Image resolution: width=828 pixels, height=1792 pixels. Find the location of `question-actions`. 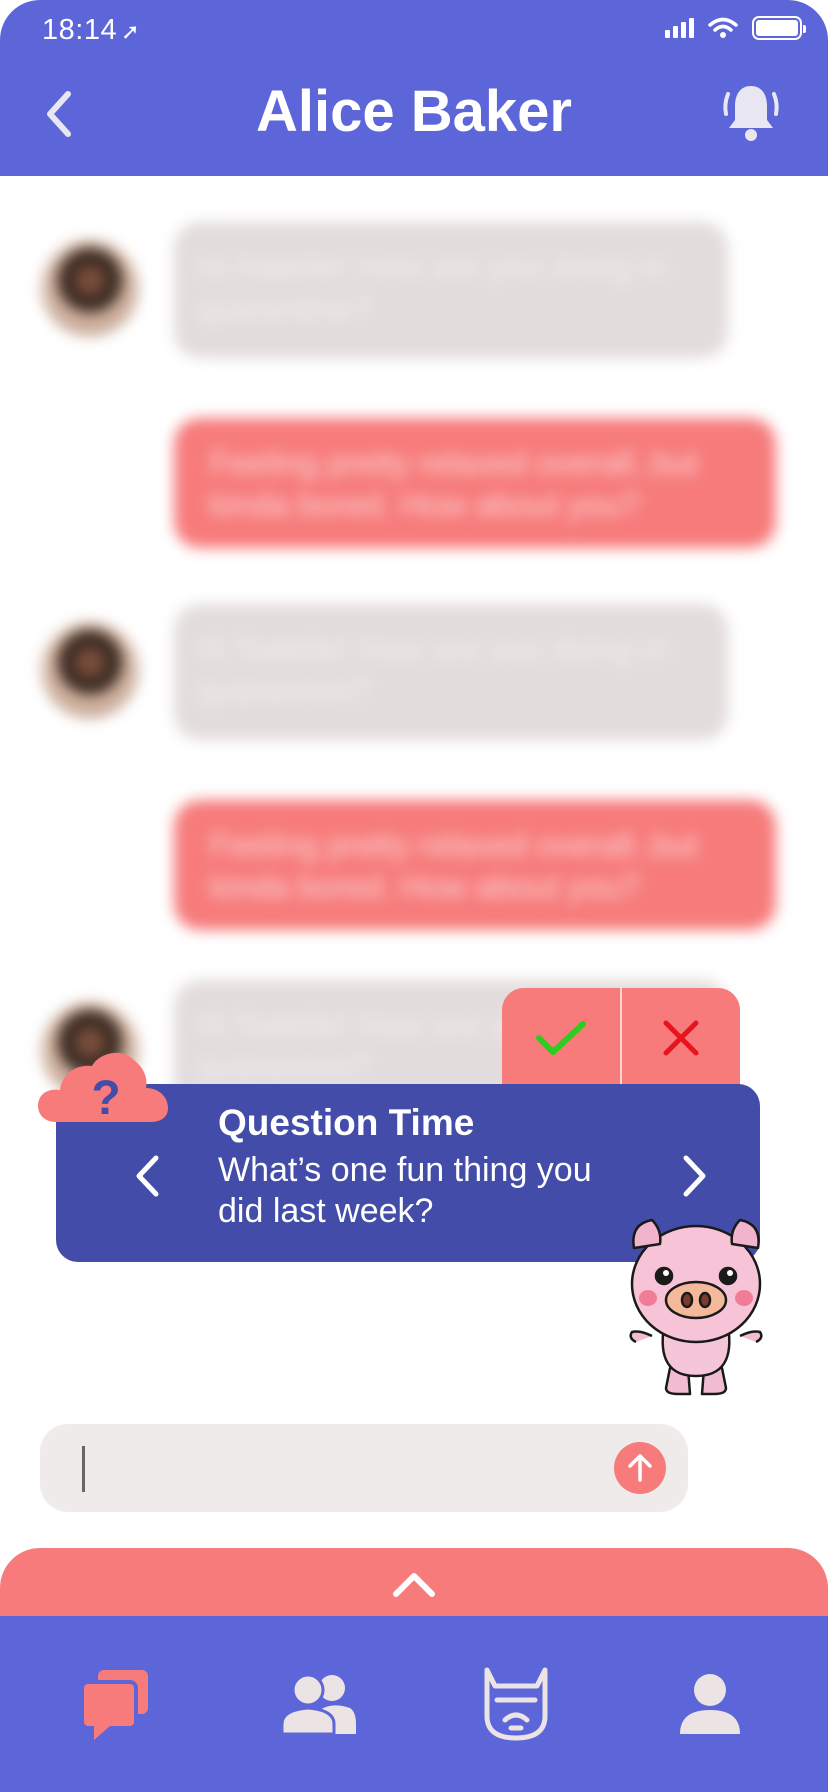

question-actions is located at coordinates (621, 1038).